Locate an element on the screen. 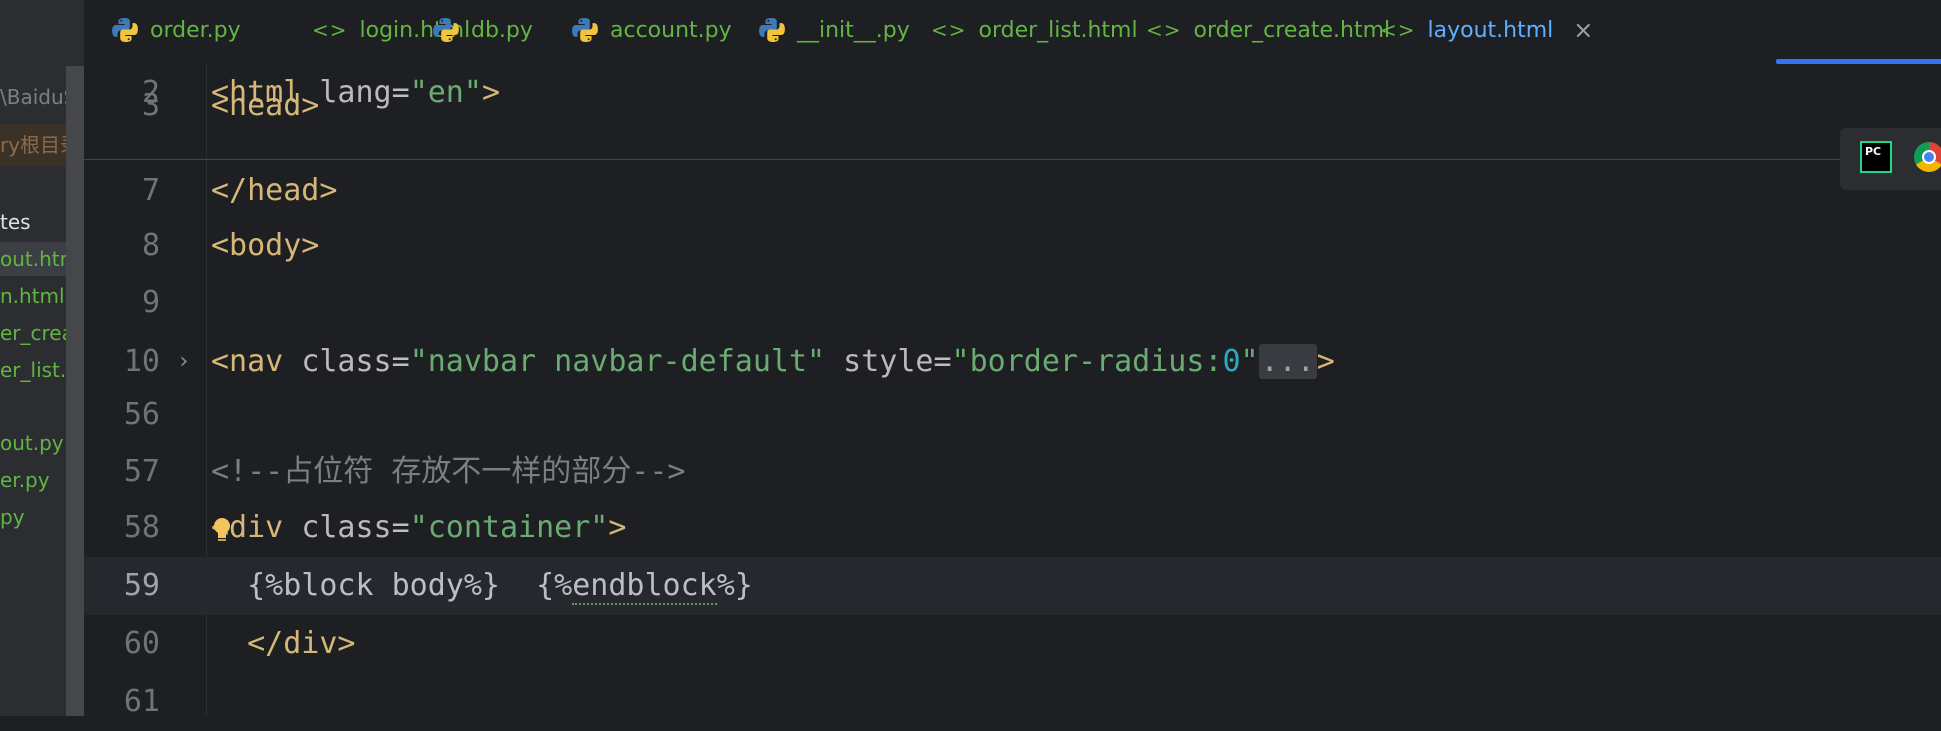 This screenshot has height=731, width=1941. tab-label: db.py is located at coordinates (502, 30).